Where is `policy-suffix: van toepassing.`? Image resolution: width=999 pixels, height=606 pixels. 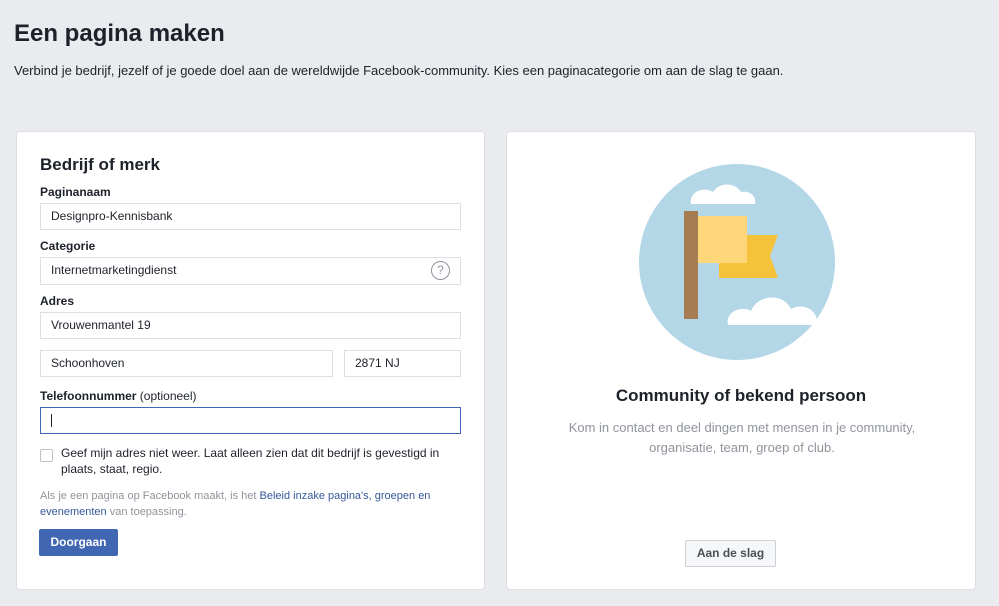
policy-suffix: van toepassing. is located at coordinates (146, 512).